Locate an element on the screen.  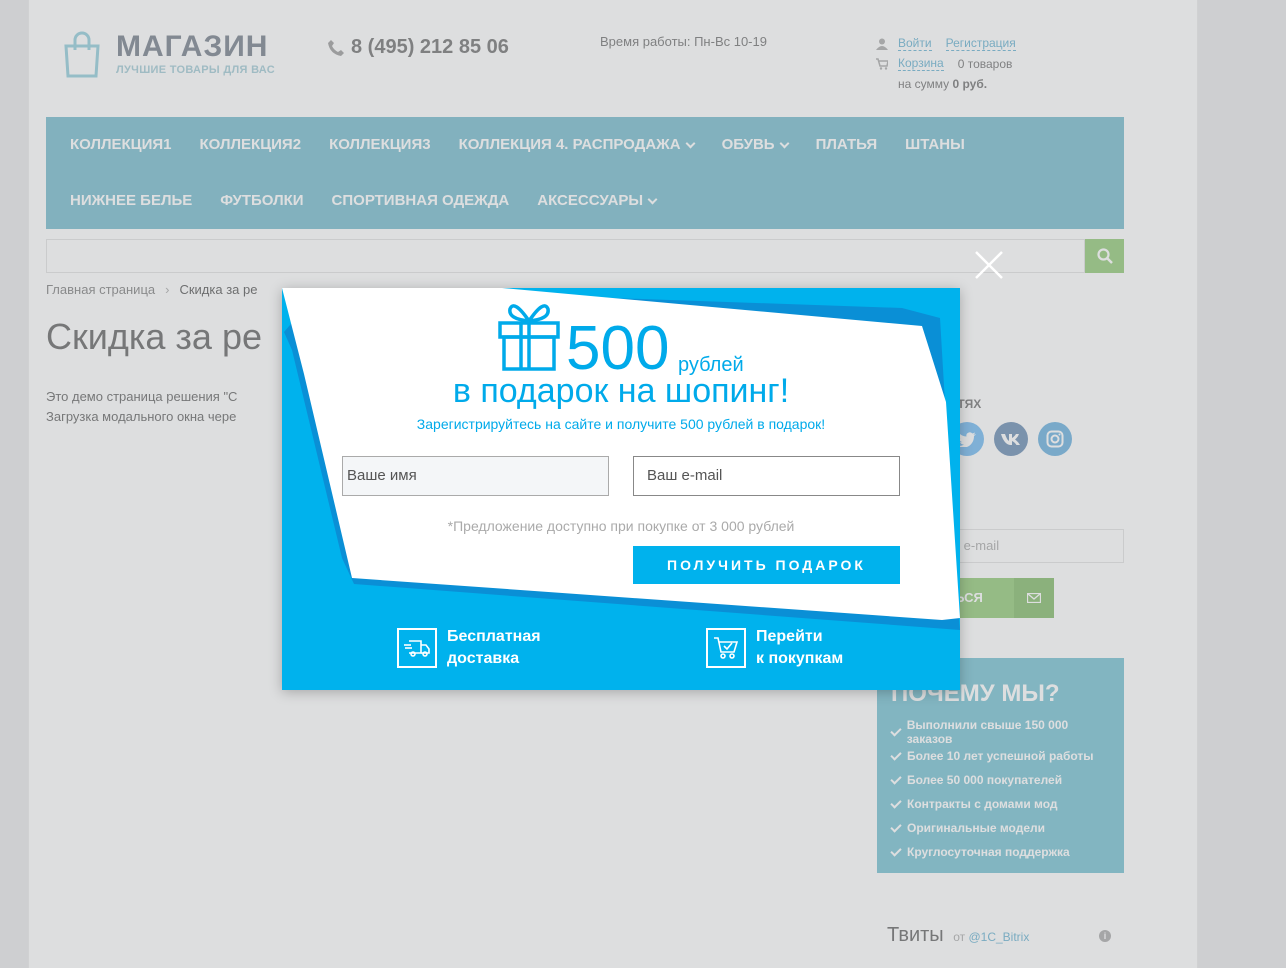
shopping-cart-icon is located at coordinates (726, 648).